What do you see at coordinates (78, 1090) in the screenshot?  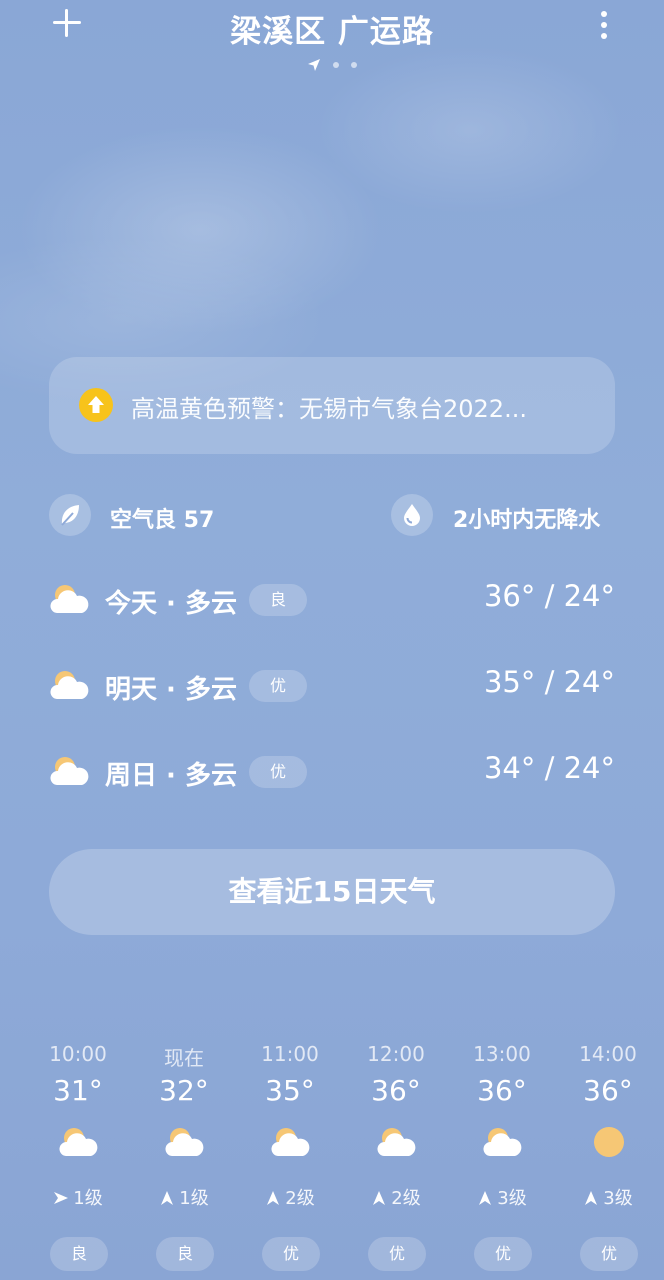 I see `hour-temp: 31°` at bounding box center [78, 1090].